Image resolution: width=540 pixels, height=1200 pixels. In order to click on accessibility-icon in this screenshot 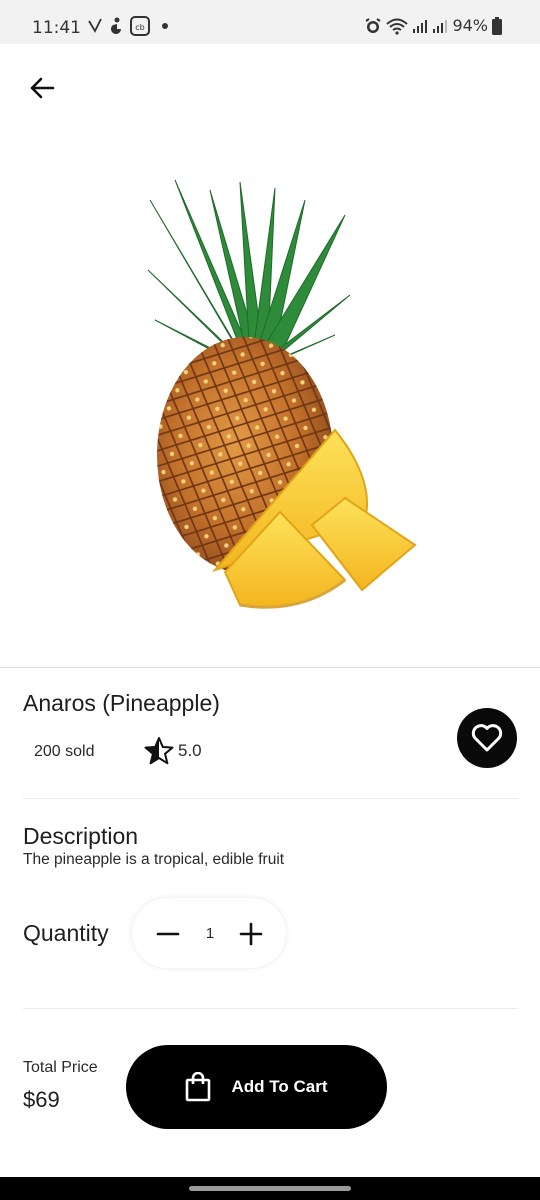, I will do `click(116, 25)`.